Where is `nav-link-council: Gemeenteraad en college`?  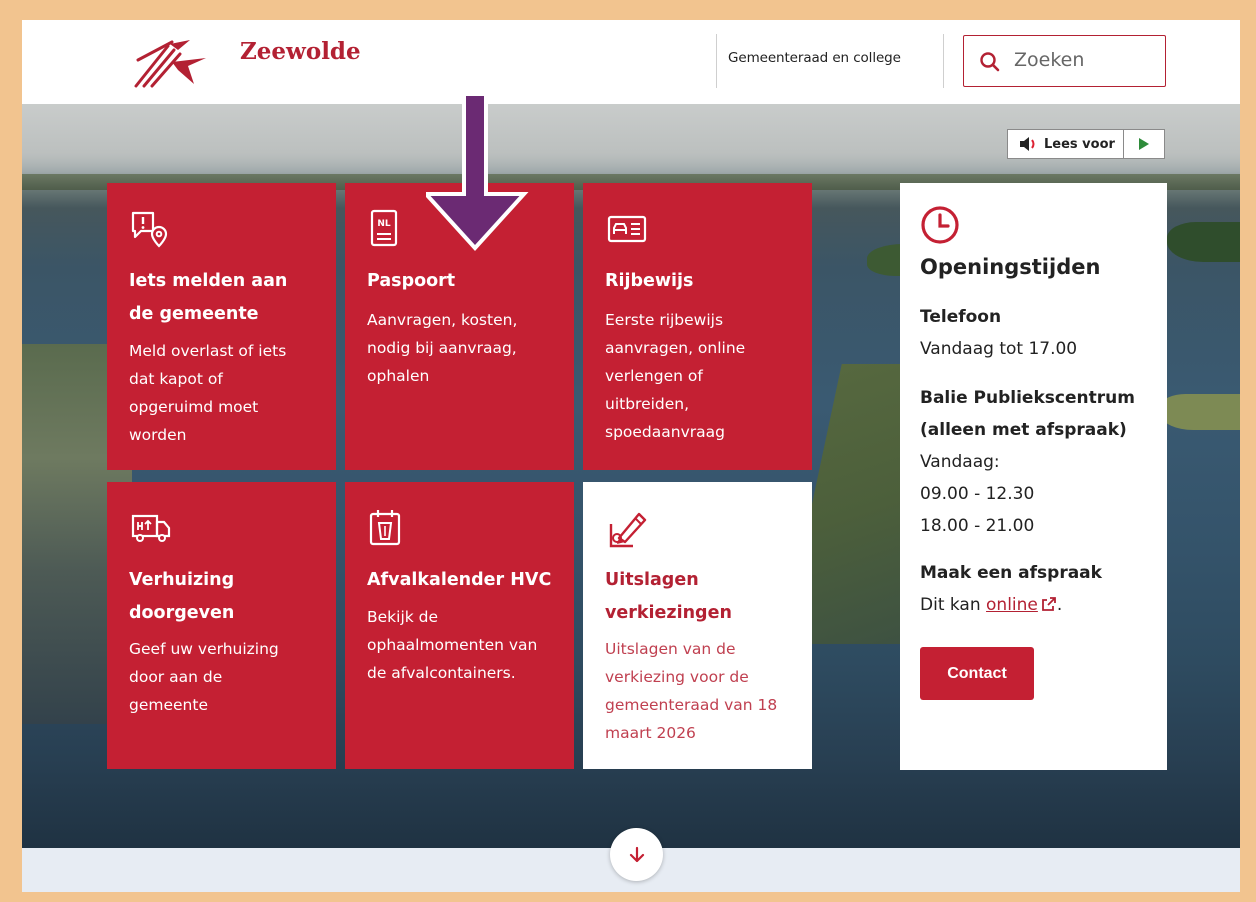
nav-link-council: Gemeenteraad en college is located at coordinates (814, 58).